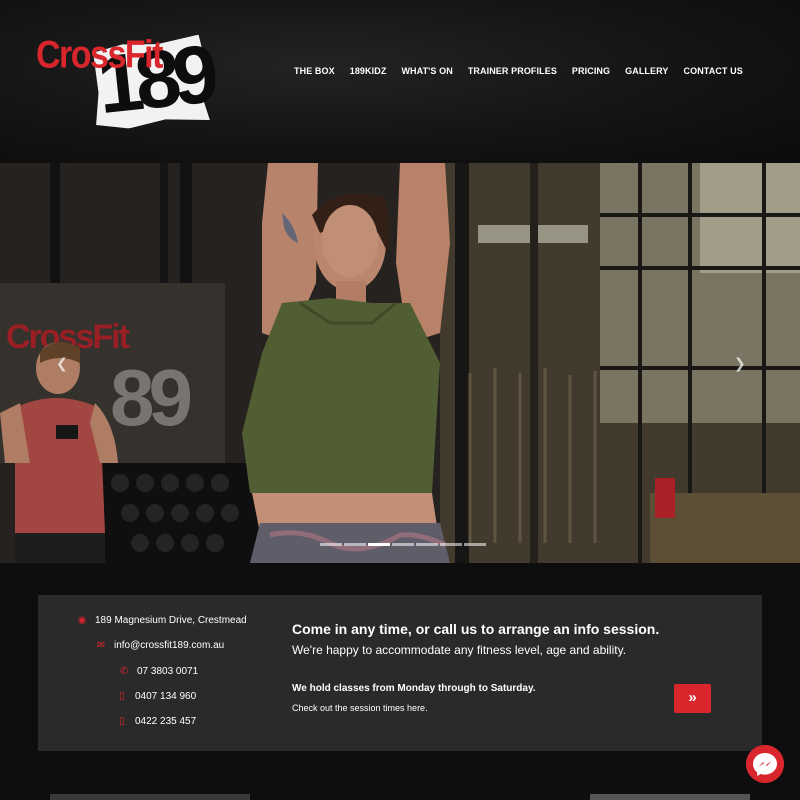 This screenshot has height=800, width=800. I want to click on slider-next-icon: ❯, so click(740, 363).